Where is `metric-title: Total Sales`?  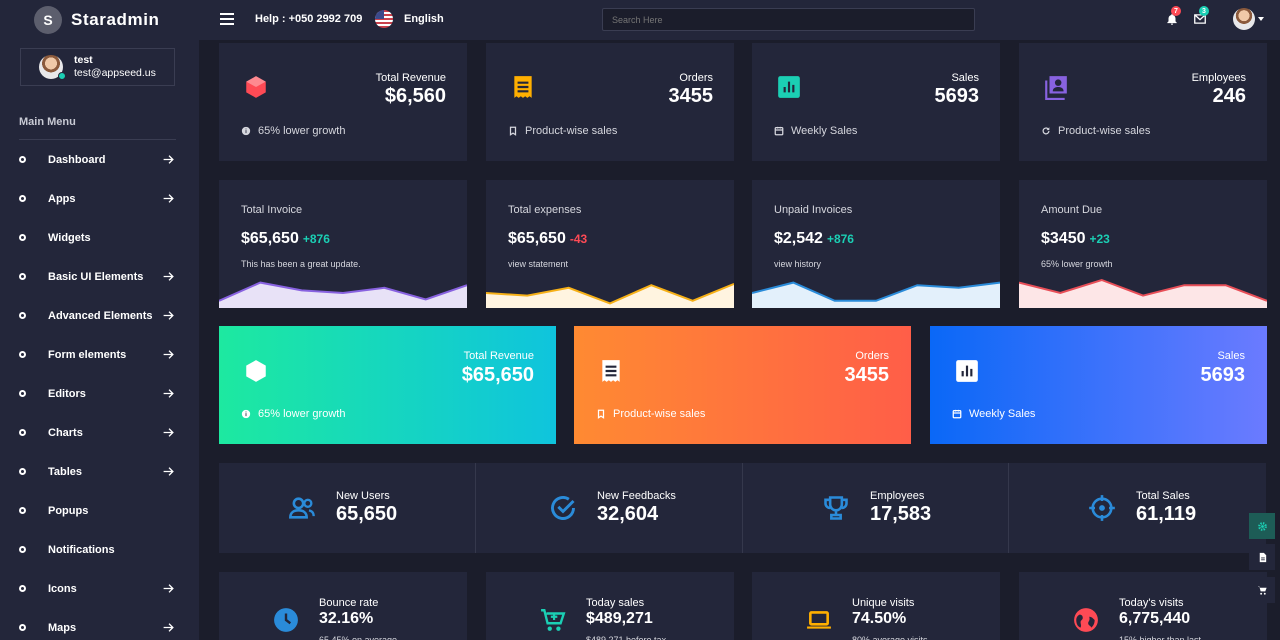
metric-title: Total Sales is located at coordinates (1163, 496).